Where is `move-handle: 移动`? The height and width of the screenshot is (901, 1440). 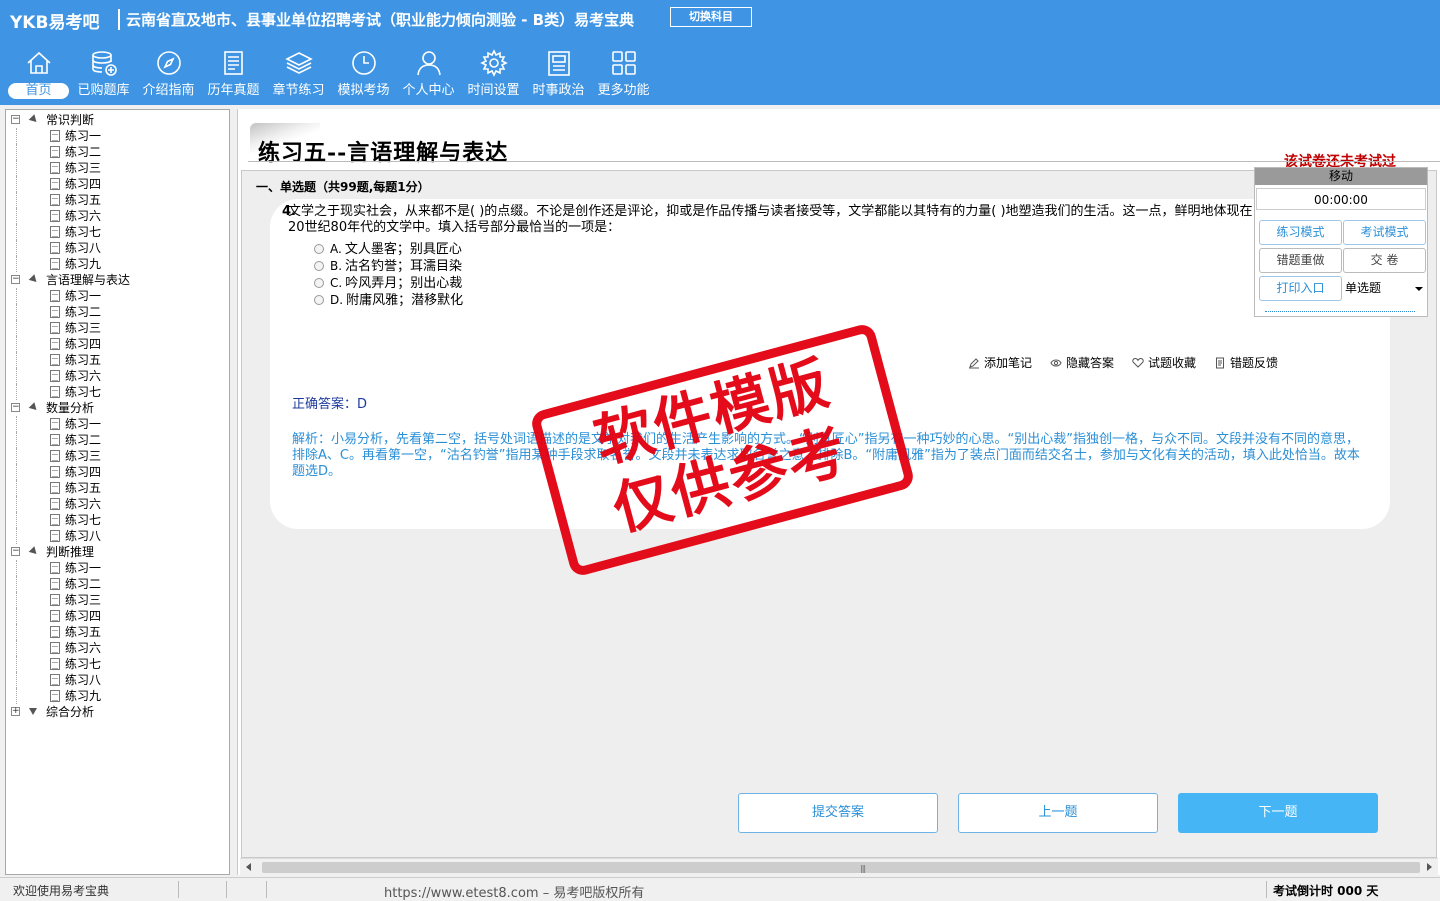 move-handle: 移动 is located at coordinates (1341, 176).